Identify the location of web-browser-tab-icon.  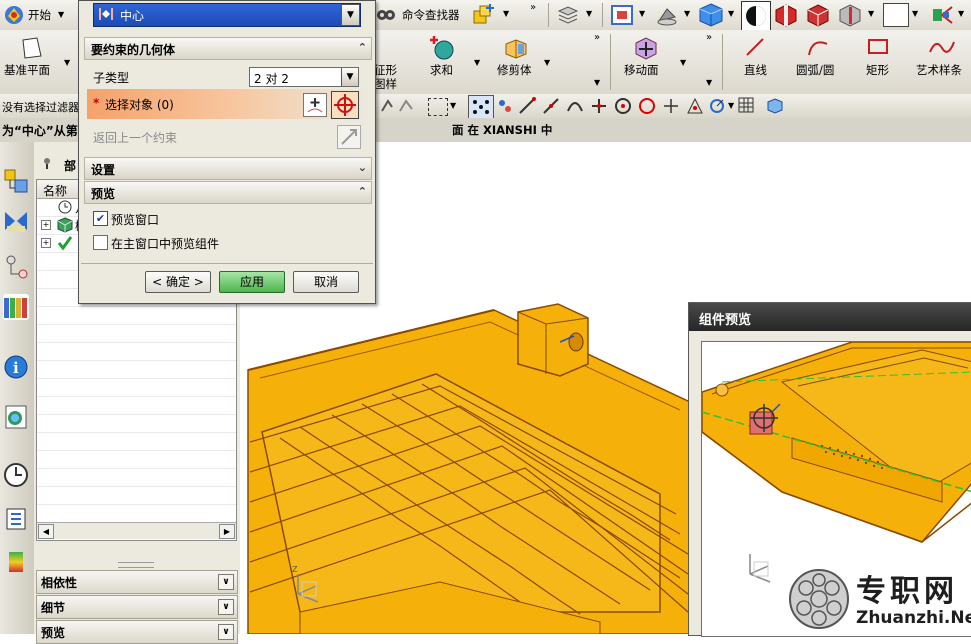
(16, 417).